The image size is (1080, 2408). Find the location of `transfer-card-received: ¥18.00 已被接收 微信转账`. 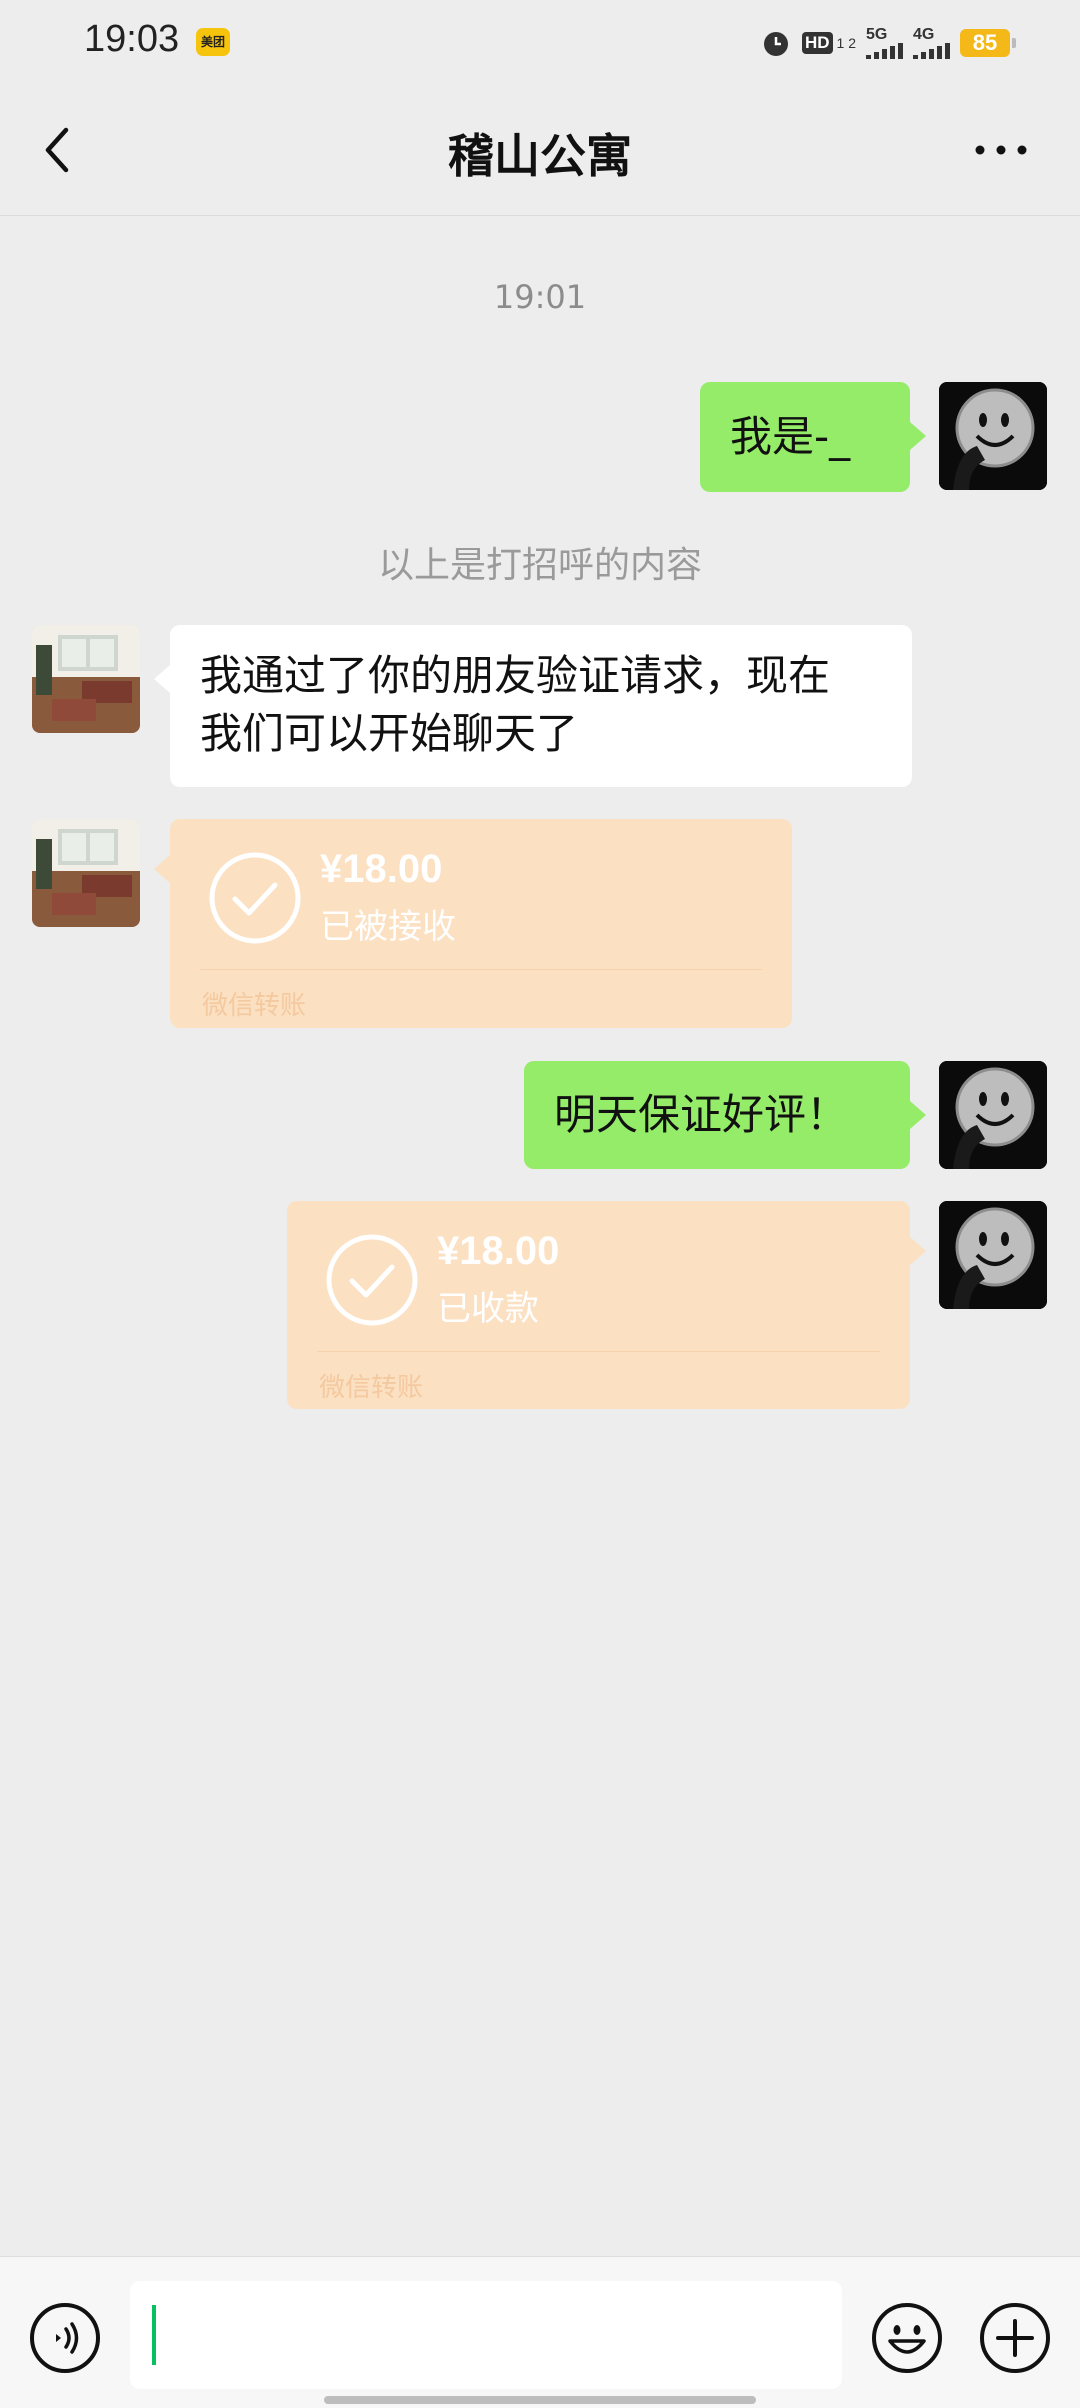

transfer-card-received: ¥18.00 已被接收 微信转账 is located at coordinates (473, 923).